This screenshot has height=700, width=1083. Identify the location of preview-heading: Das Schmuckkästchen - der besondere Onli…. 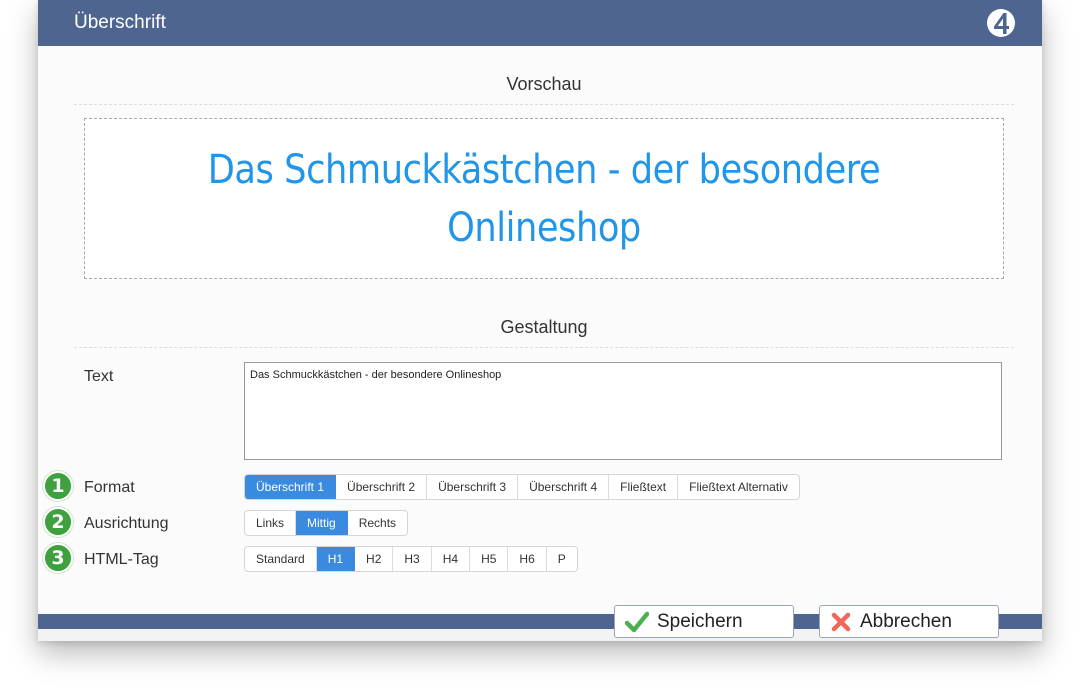
(544, 198).